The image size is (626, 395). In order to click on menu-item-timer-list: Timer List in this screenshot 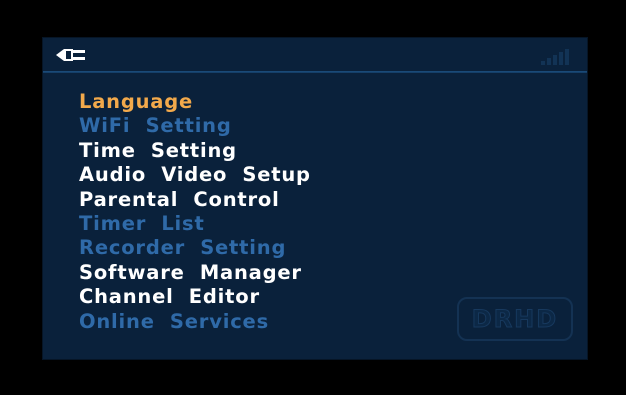, I will do `click(142, 223)`.